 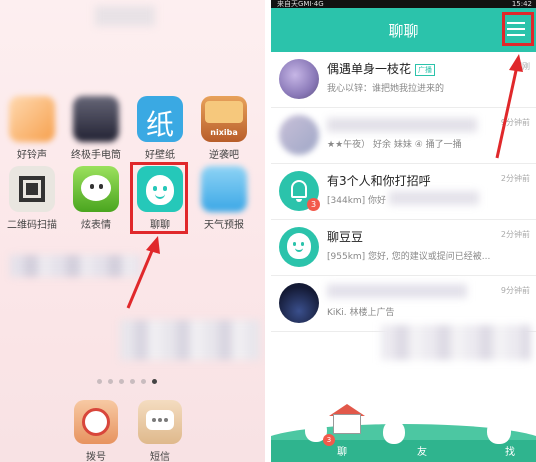 What do you see at coordinates (515, 290) in the screenshot?
I see `conversation-time: 9分钟前` at bounding box center [515, 290].